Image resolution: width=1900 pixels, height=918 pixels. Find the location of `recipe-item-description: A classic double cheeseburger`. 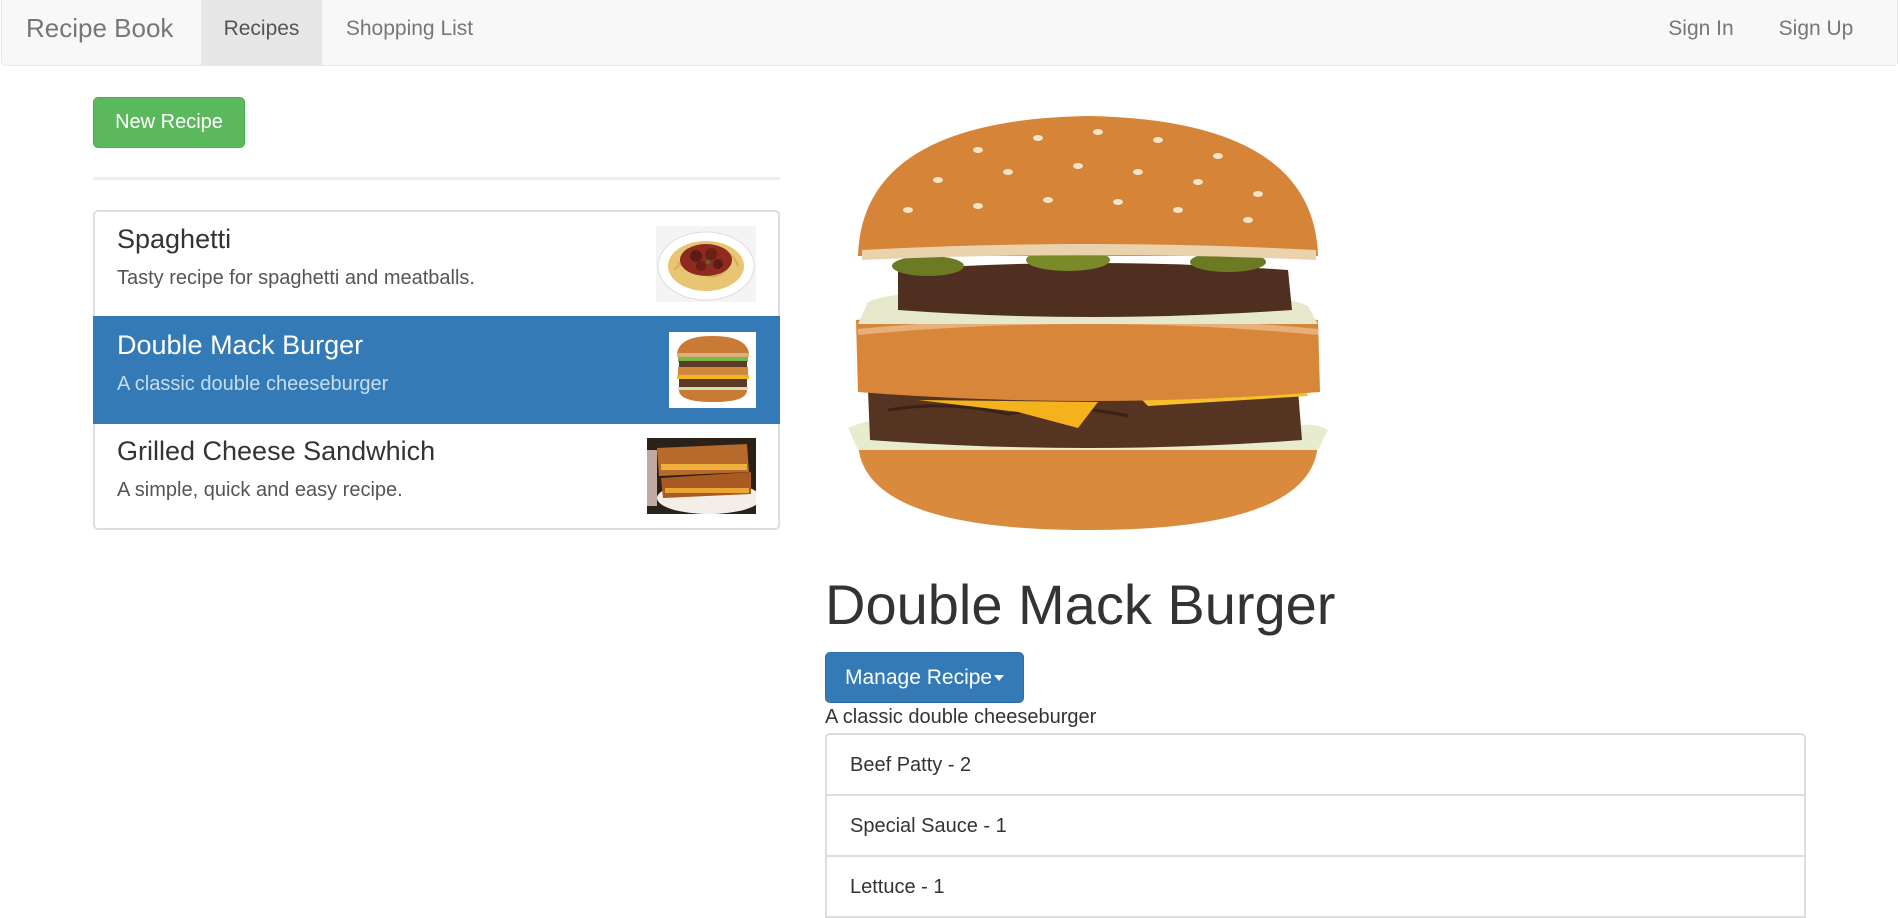

recipe-item-description: A classic double cheeseburger is located at coordinates (253, 384).